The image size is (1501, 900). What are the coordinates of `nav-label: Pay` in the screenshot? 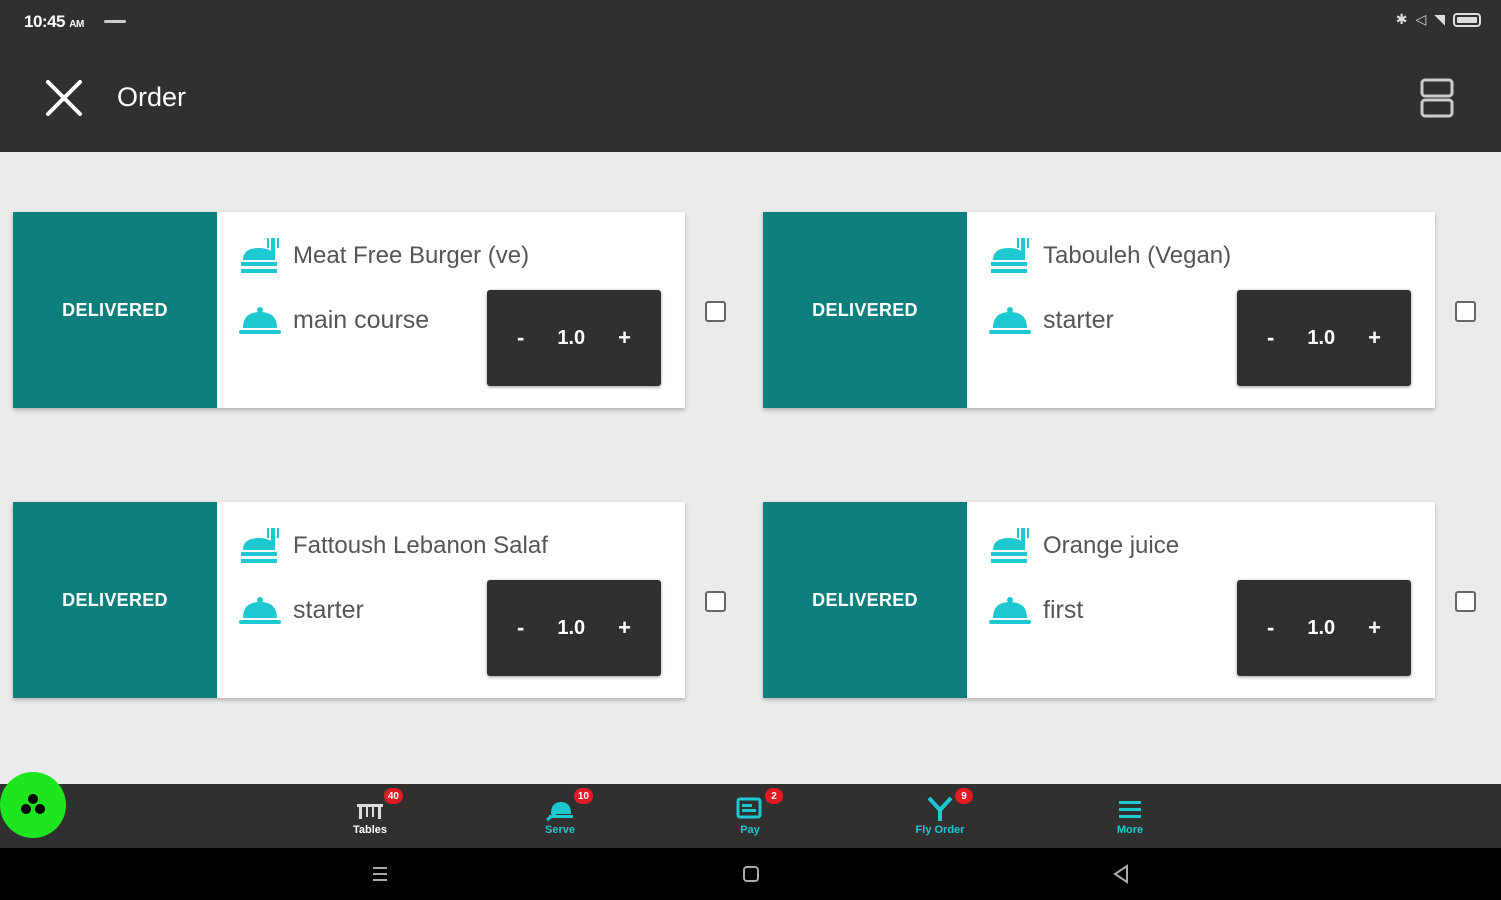 It's located at (750, 830).